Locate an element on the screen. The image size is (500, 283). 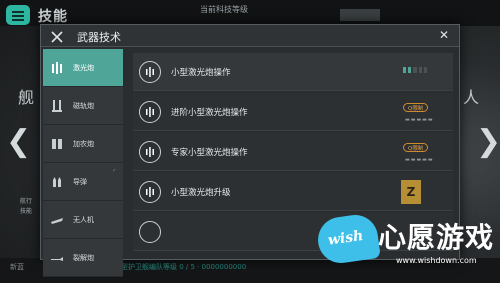
bottom-left-label: 新蓝 is located at coordinates (17, 267).